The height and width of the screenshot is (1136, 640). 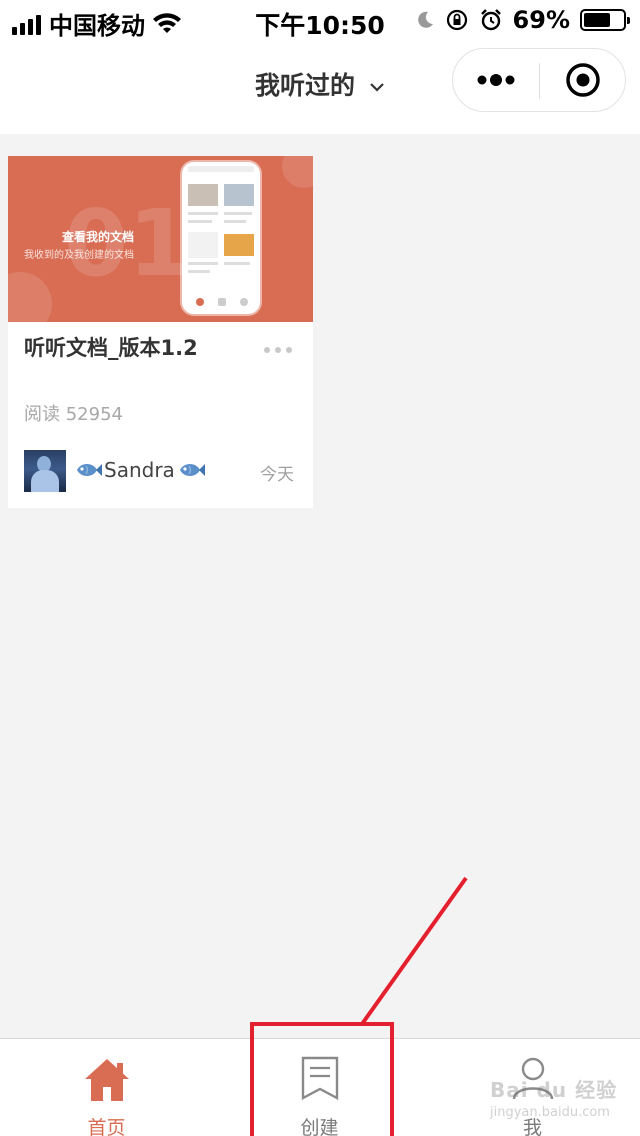 What do you see at coordinates (490, 20) in the screenshot?
I see `alarm-icon` at bounding box center [490, 20].